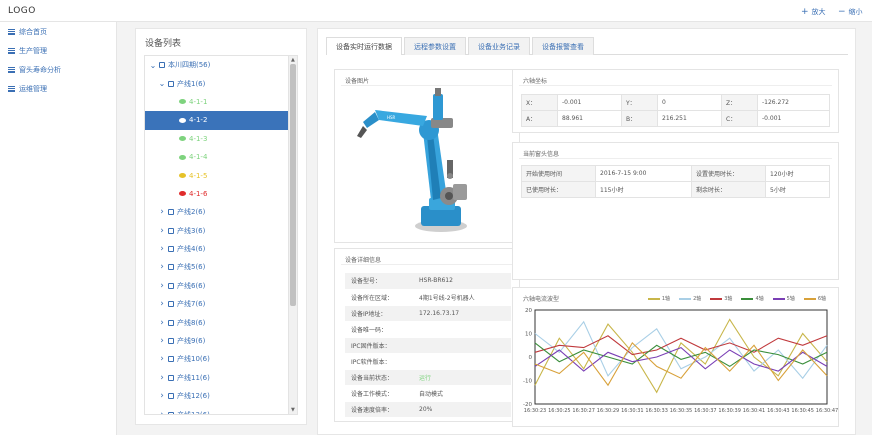 The image size is (872, 435). What do you see at coordinates (221, 157) in the screenshot?
I see `tree-node-device: 4-1-4` at bounding box center [221, 157].